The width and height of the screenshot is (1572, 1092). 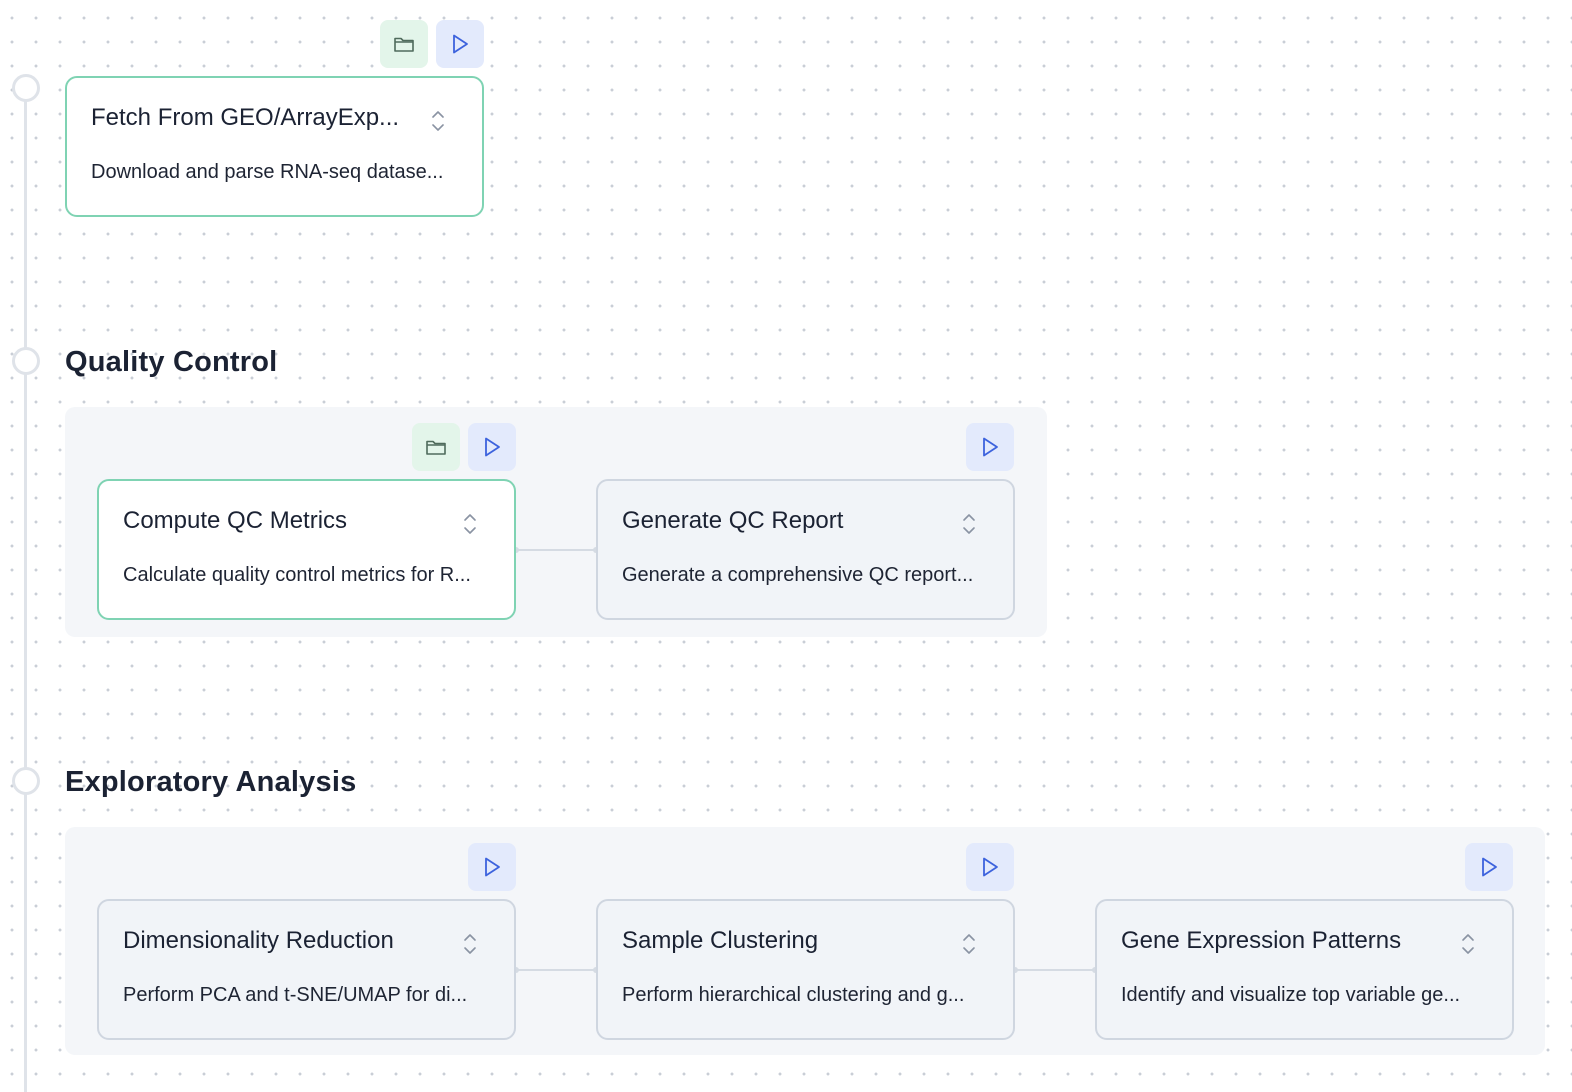 I want to click on section-title-quality-control: Quality Control, so click(x=171, y=362).